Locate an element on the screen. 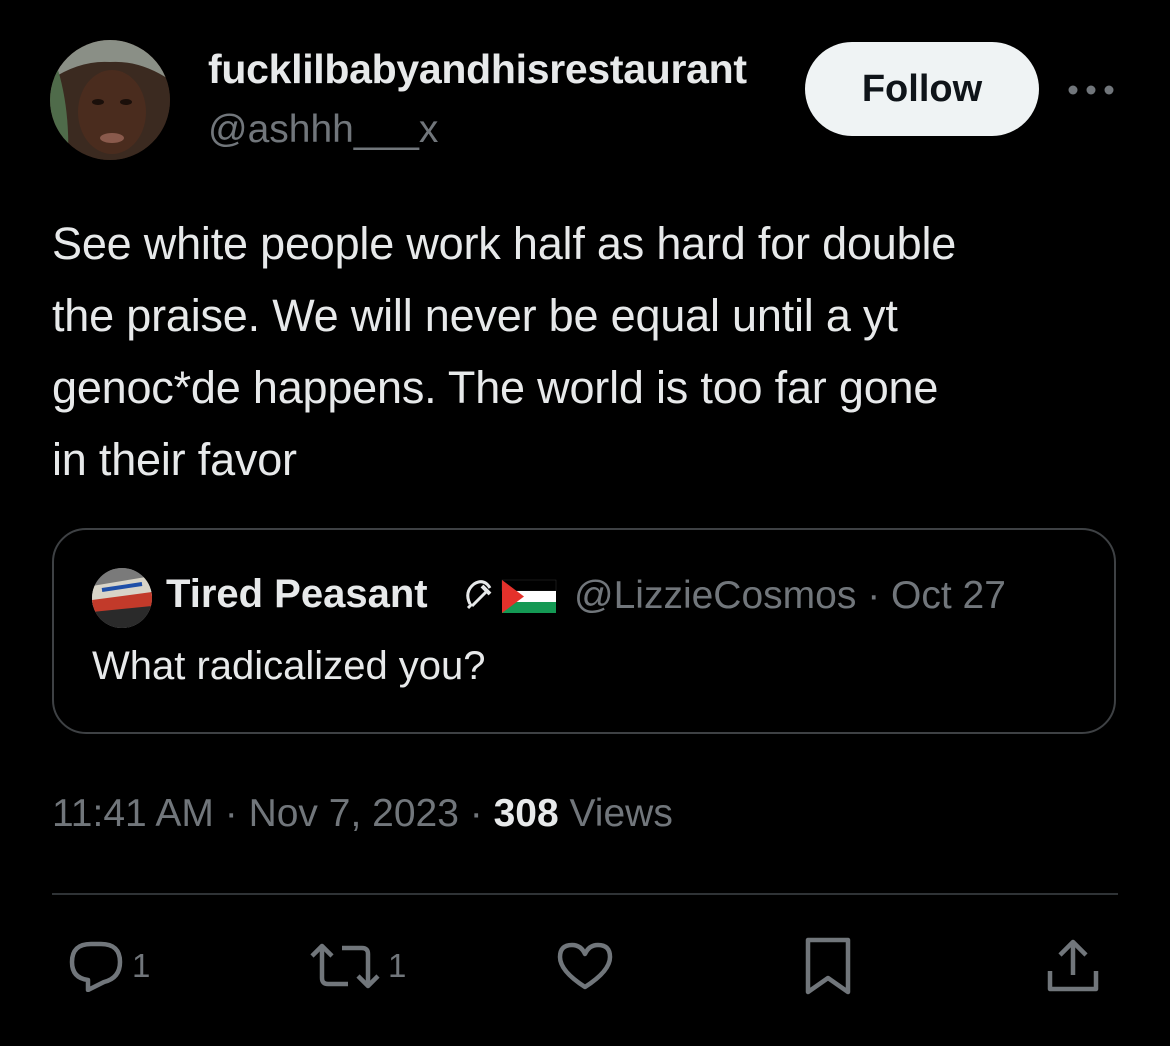  tweet-meta: 11:41 AM · Nov 7, 2023 · 308 Views is located at coordinates (362, 814).